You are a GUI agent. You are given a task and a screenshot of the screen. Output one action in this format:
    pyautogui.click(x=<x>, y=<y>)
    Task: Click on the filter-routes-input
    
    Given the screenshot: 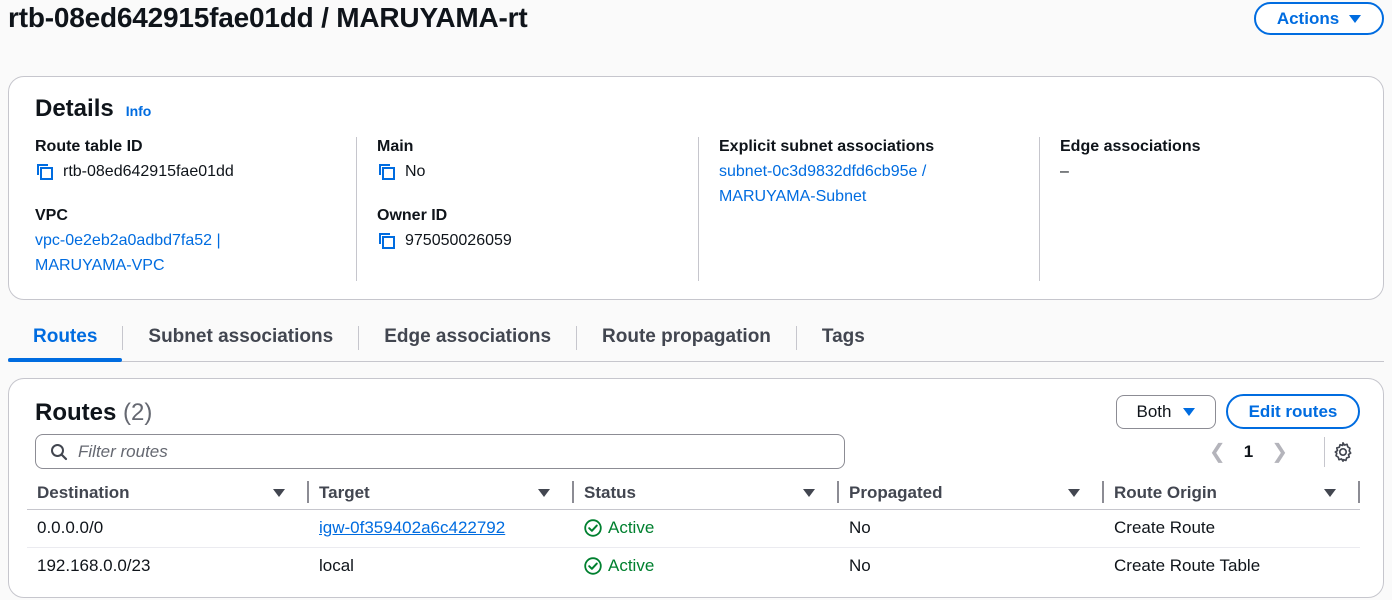 What is the action you would take?
    pyautogui.click(x=448, y=451)
    